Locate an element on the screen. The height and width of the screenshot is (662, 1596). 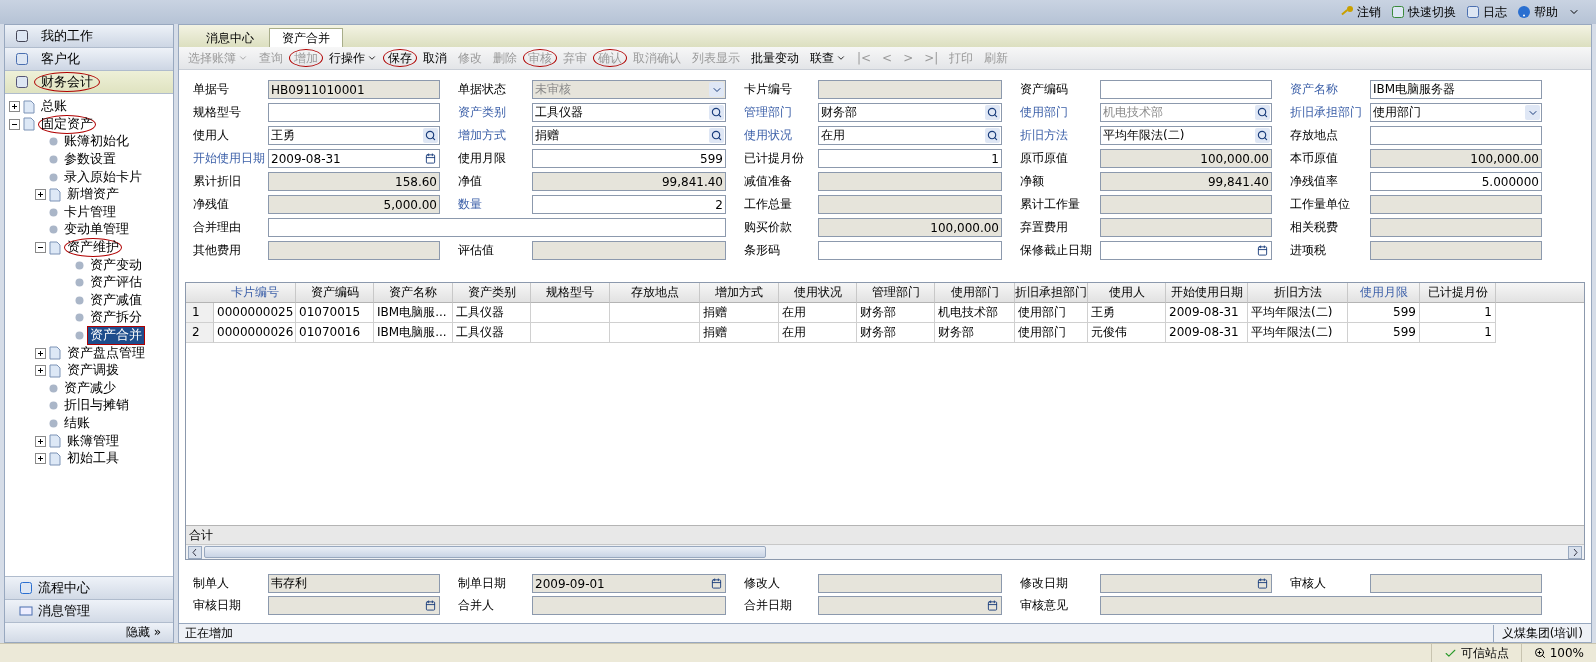
sidebar-section: 财务会计 is located at coordinates (89, 82).